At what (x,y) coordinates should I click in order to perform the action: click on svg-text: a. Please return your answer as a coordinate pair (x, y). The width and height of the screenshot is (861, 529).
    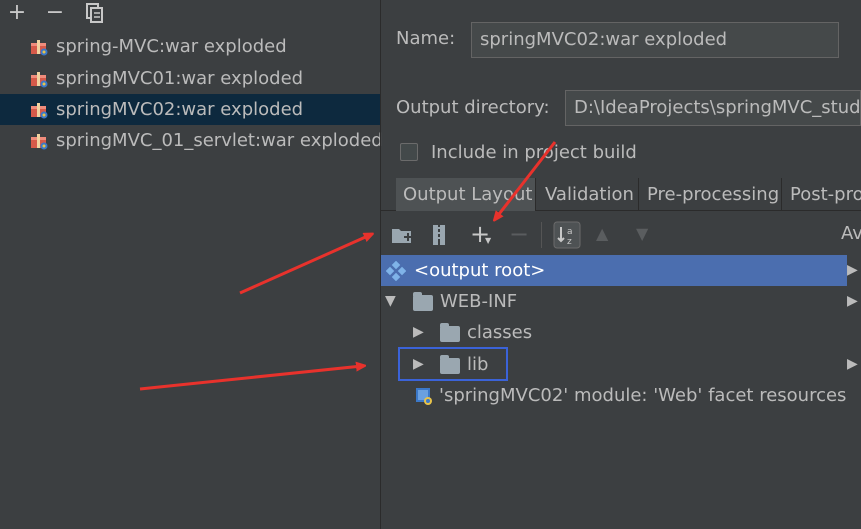
    Looking at the image, I should click on (570, 232).